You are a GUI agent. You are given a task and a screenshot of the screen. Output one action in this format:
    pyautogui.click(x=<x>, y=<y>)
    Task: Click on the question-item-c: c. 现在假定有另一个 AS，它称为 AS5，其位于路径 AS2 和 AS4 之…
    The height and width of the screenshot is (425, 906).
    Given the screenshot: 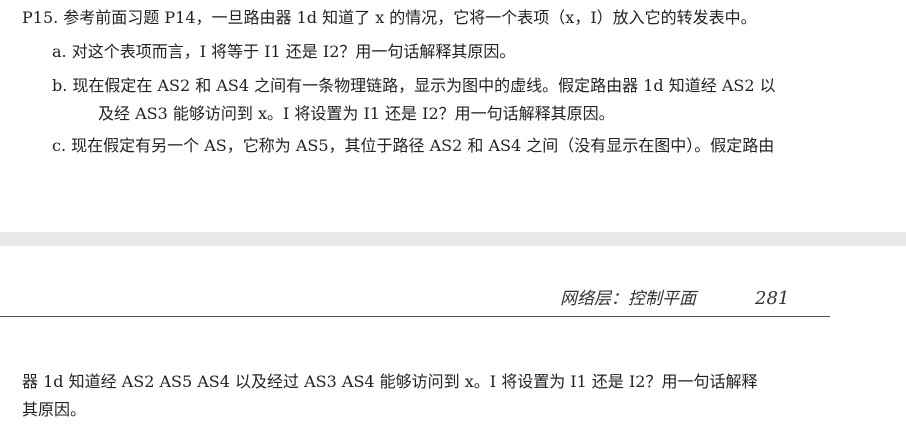 What is the action you would take?
    pyautogui.click(x=413, y=145)
    